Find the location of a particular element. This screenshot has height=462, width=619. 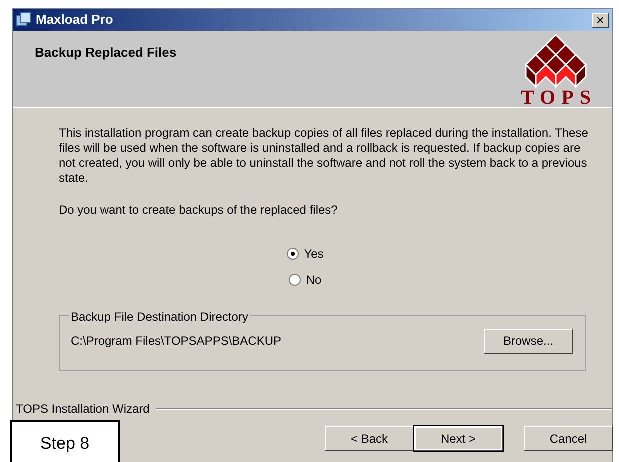

logo-text: TOPS is located at coordinates (559, 98).